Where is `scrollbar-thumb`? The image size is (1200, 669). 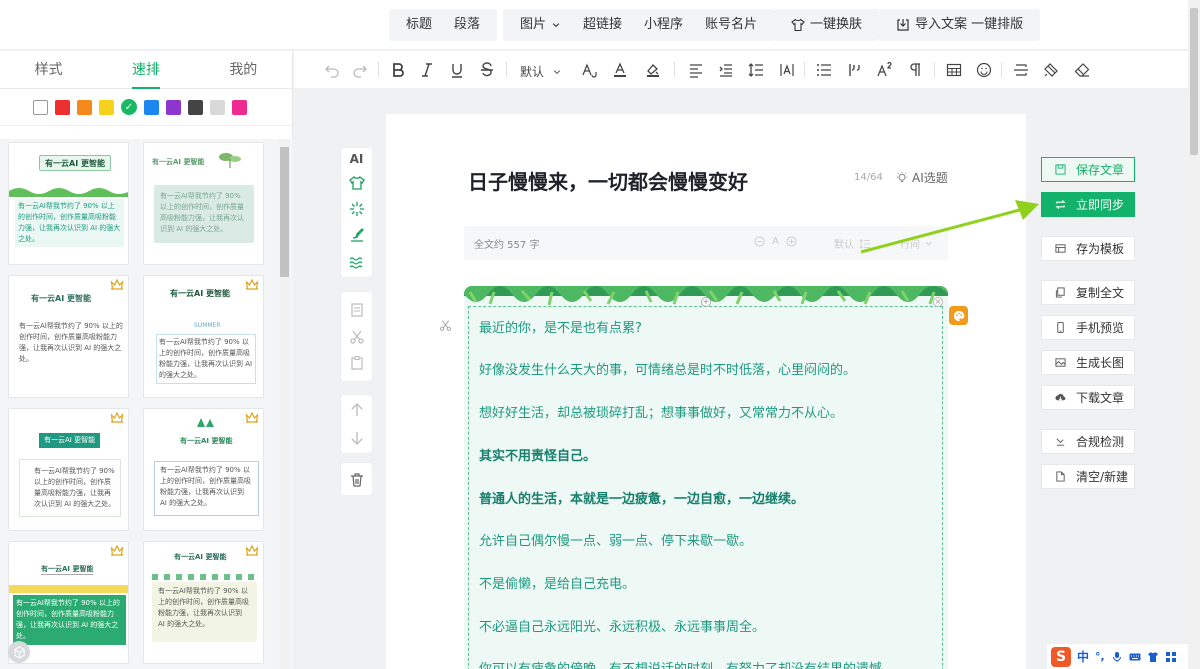
scrollbar-thumb is located at coordinates (284, 212).